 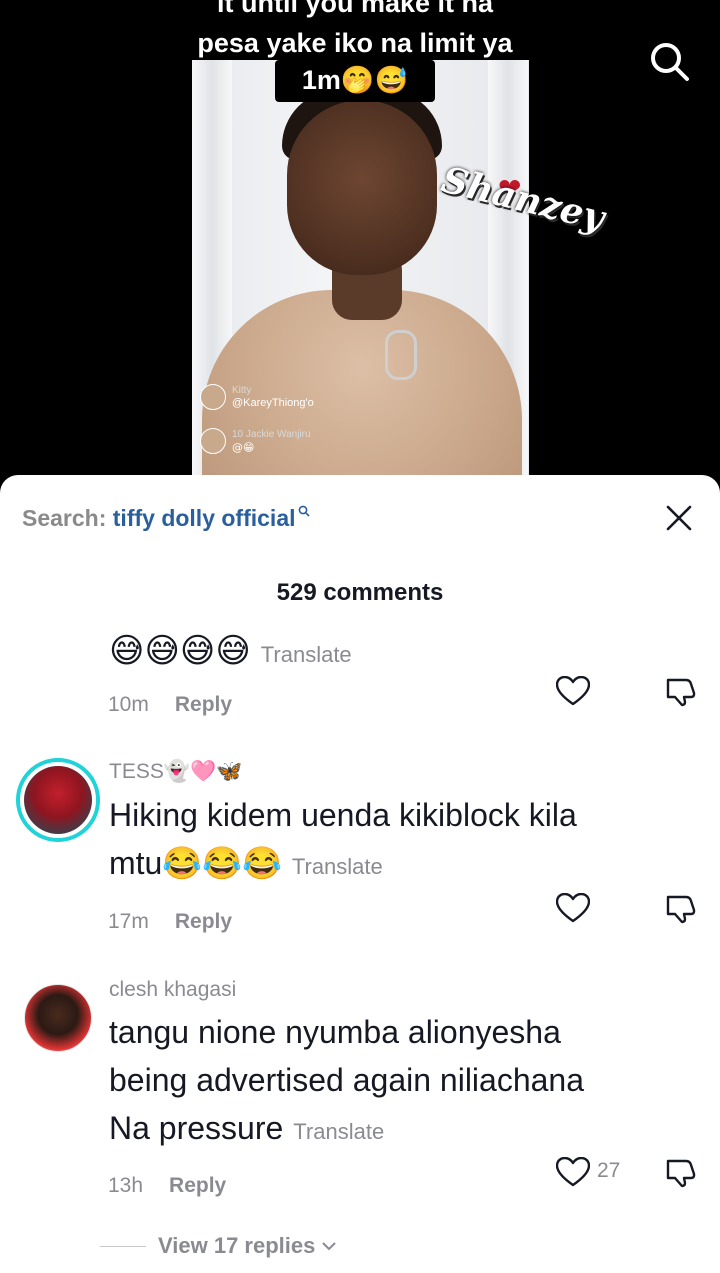 What do you see at coordinates (343, 815) in the screenshot?
I see `comment-line: Hiking kidem uenda kikiblock kila` at bounding box center [343, 815].